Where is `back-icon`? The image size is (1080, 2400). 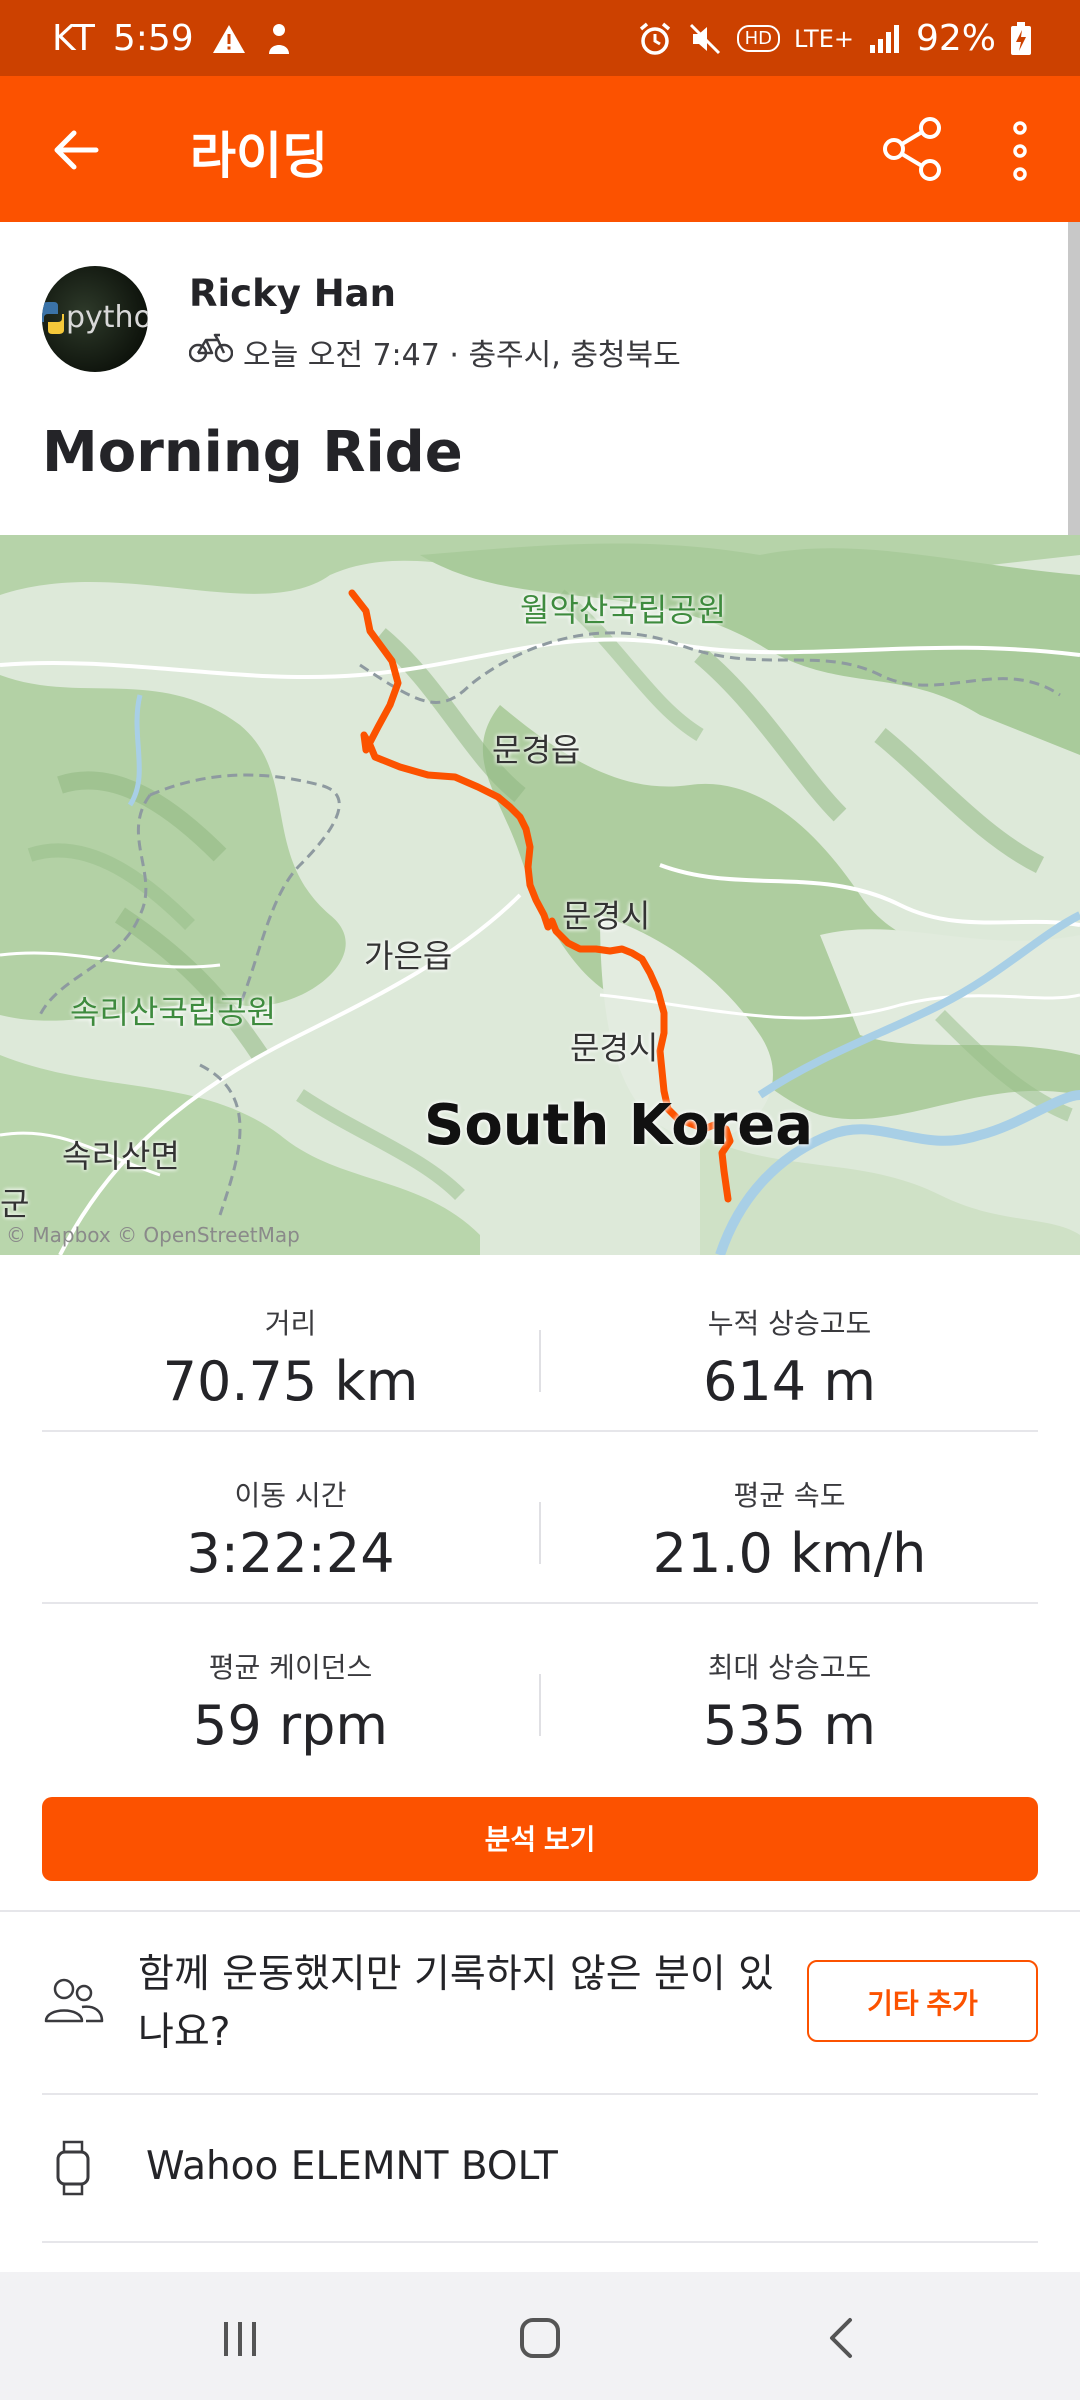
back-icon is located at coordinates (842, 2338).